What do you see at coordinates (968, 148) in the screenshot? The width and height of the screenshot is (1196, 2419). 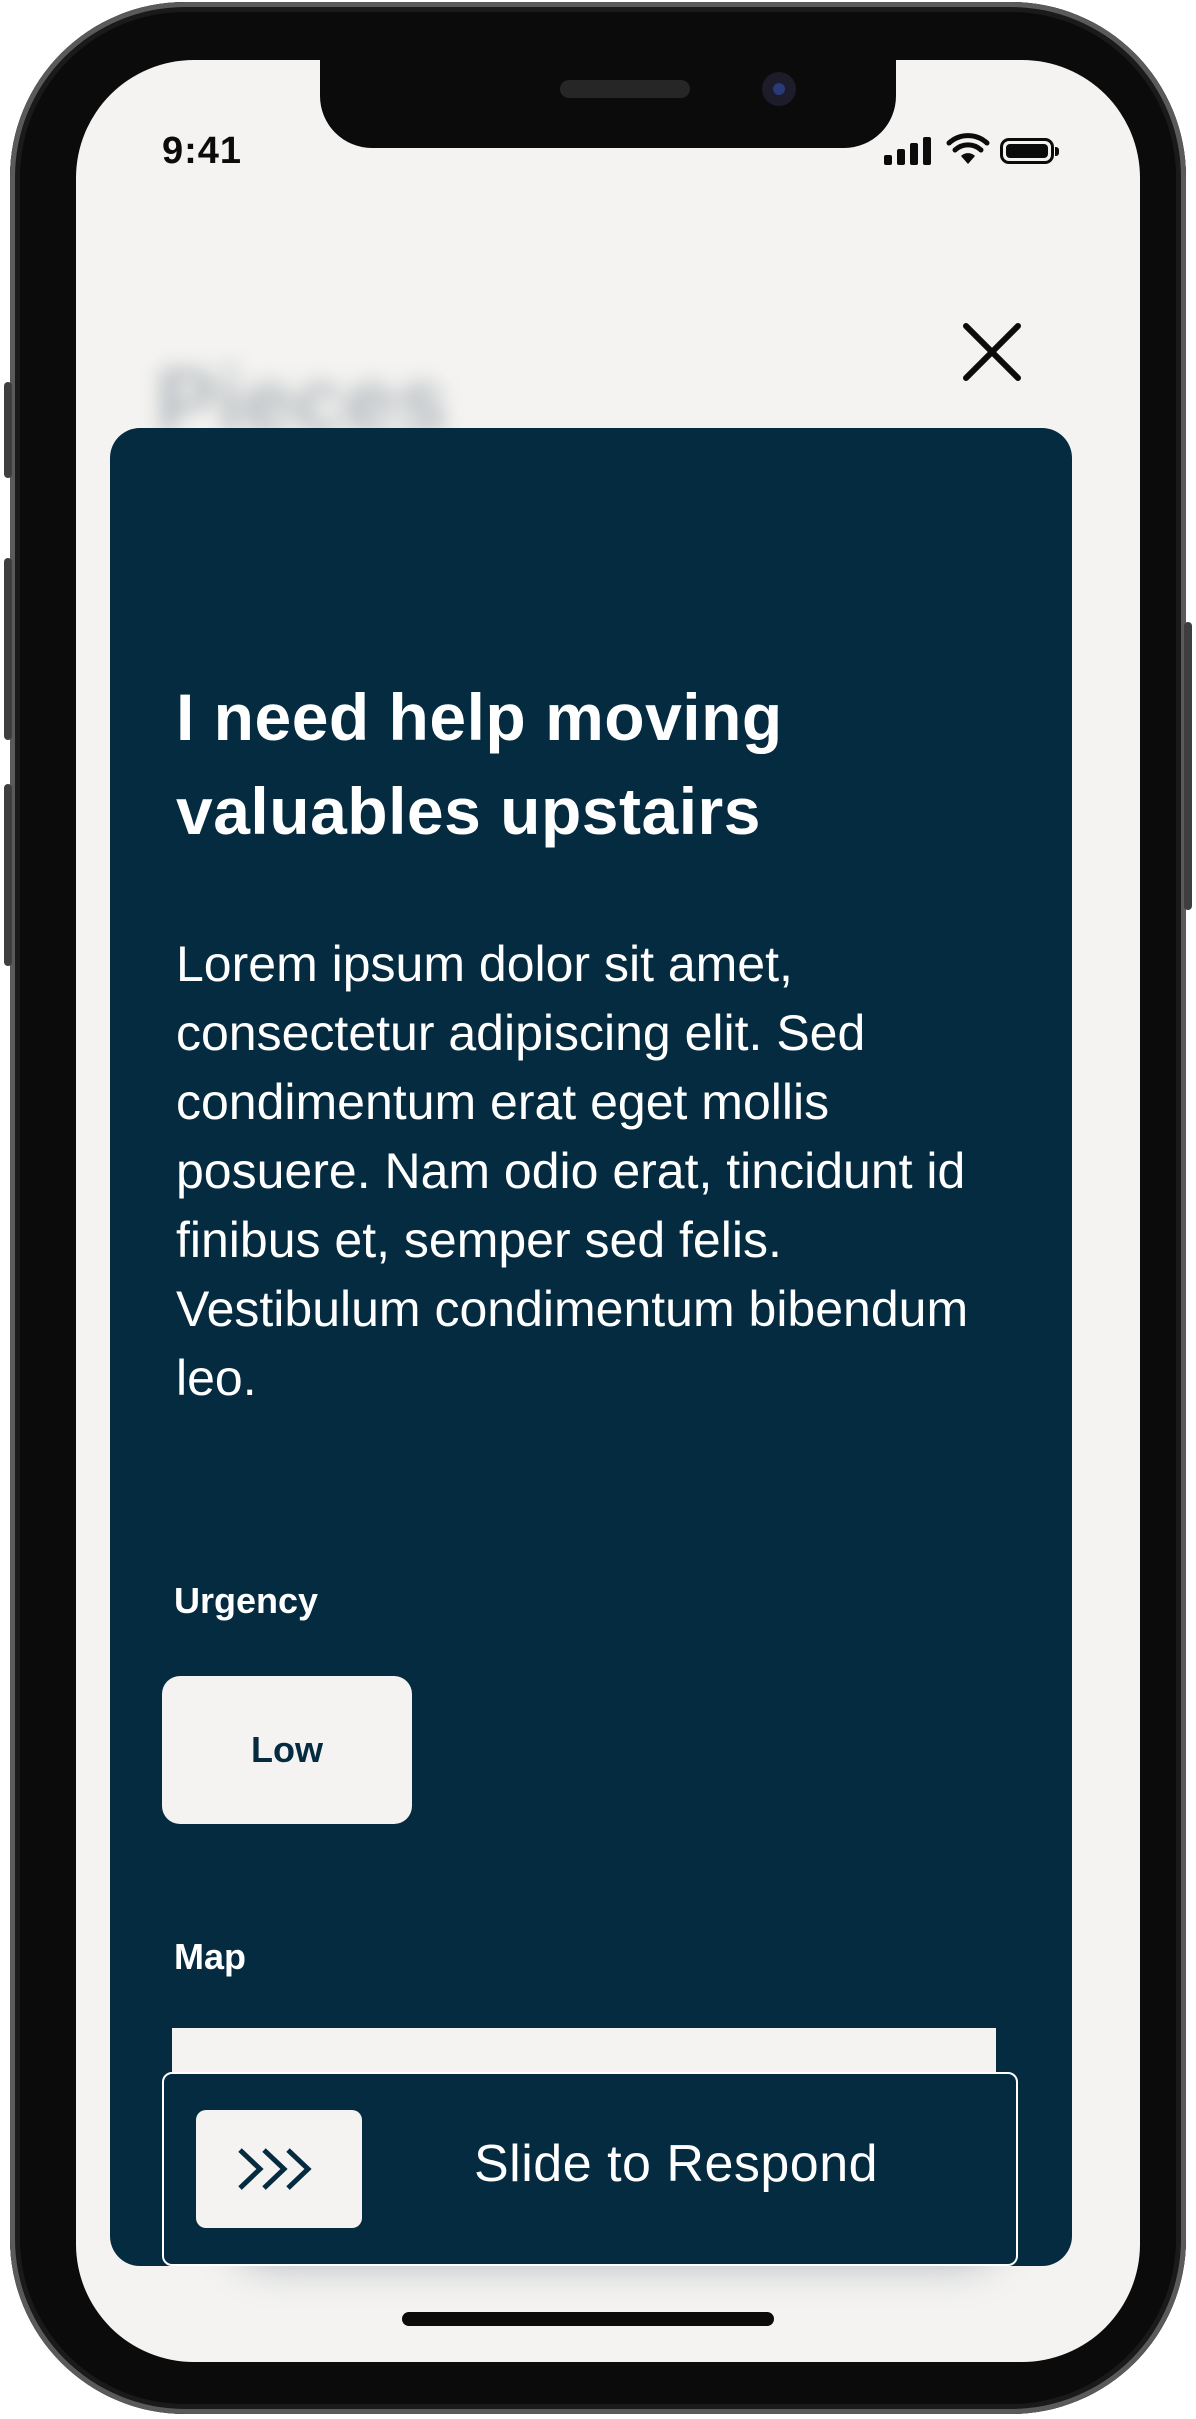 I see `wifi-icon` at bounding box center [968, 148].